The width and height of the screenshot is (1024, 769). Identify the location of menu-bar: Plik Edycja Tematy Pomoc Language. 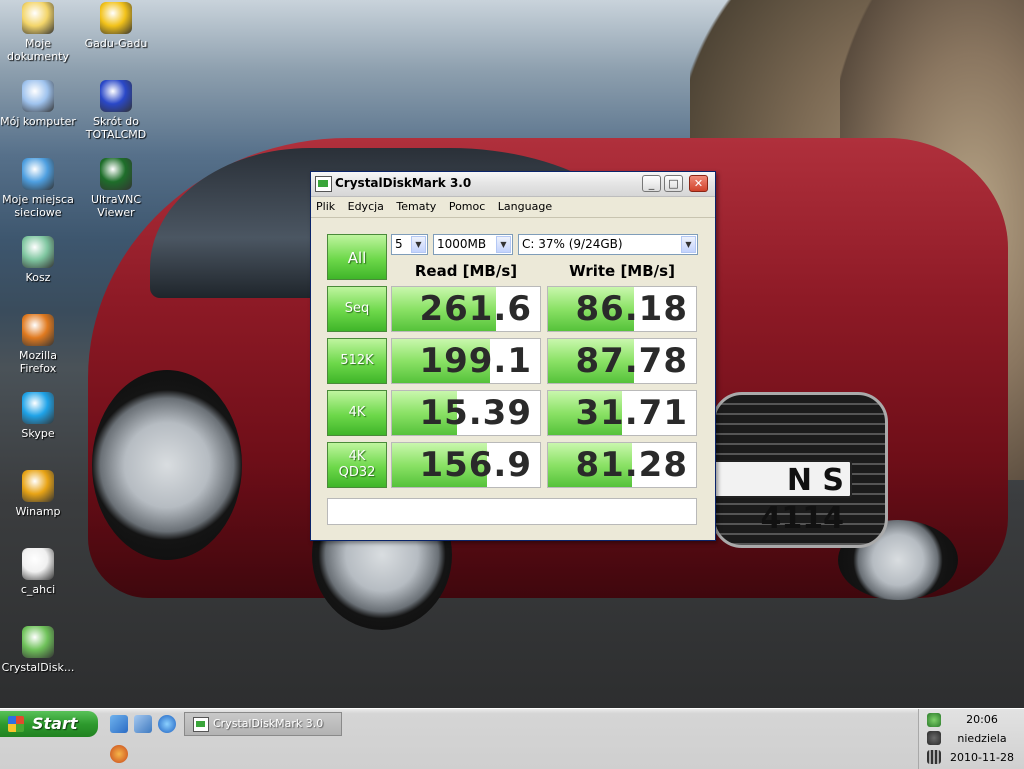
(513, 207).